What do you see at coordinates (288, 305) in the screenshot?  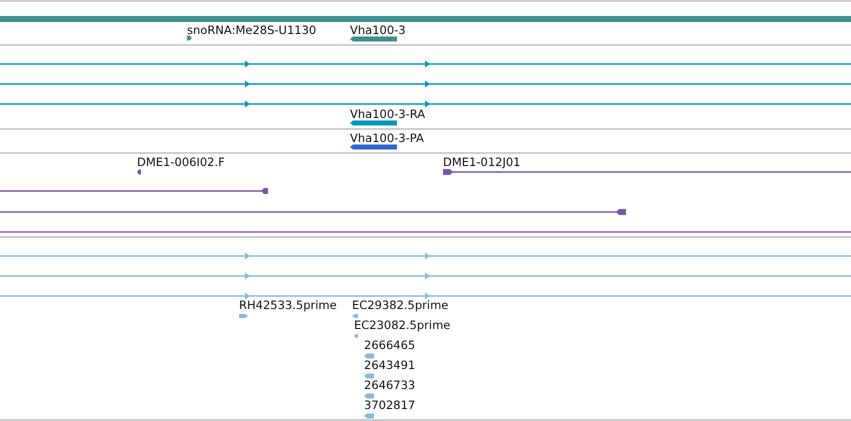 I see `feature-label: RH42533.5prime` at bounding box center [288, 305].